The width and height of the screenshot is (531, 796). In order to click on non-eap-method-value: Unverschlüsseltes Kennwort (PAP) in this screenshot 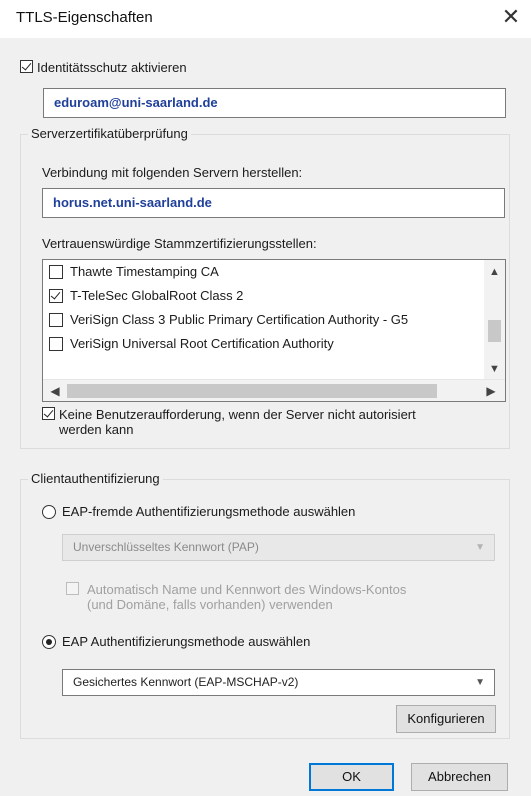, I will do `click(166, 547)`.